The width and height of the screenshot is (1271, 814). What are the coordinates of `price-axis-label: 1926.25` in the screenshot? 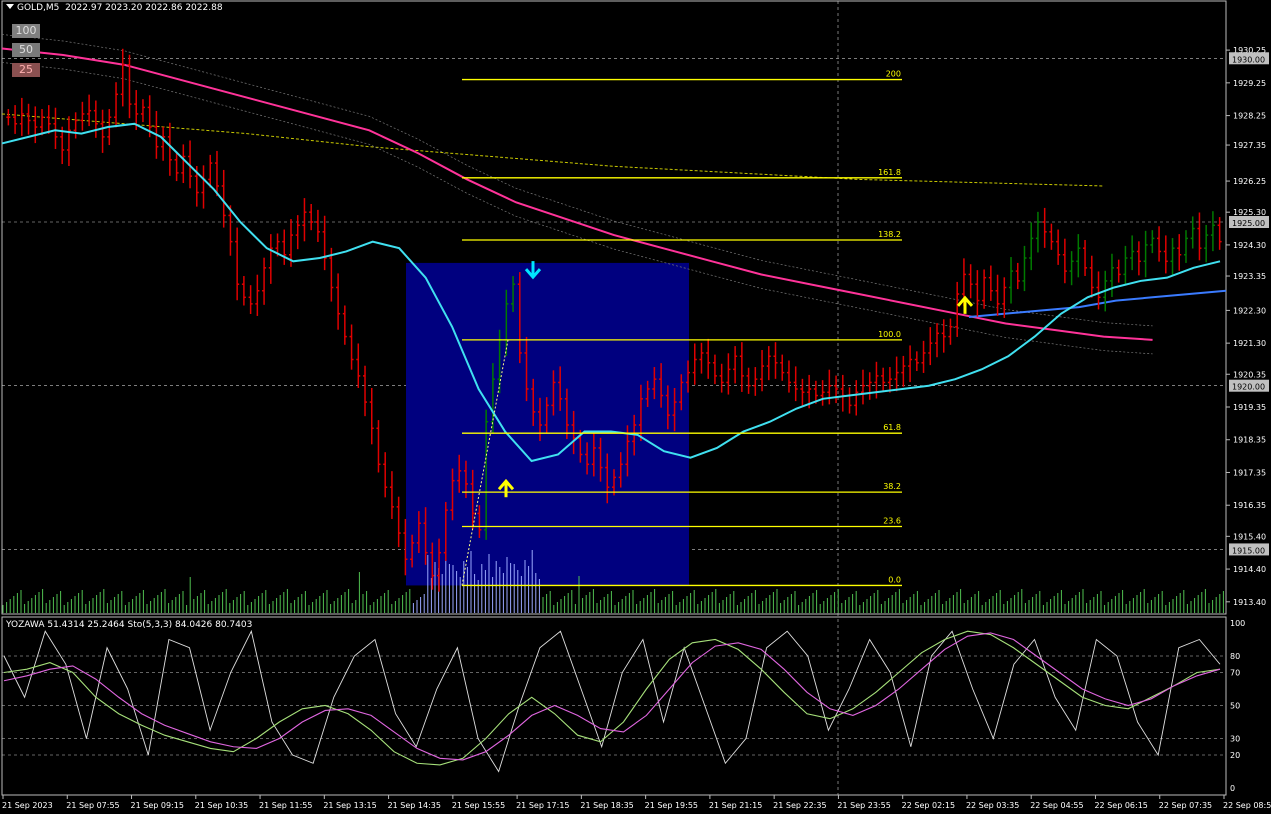 It's located at (1249, 181).